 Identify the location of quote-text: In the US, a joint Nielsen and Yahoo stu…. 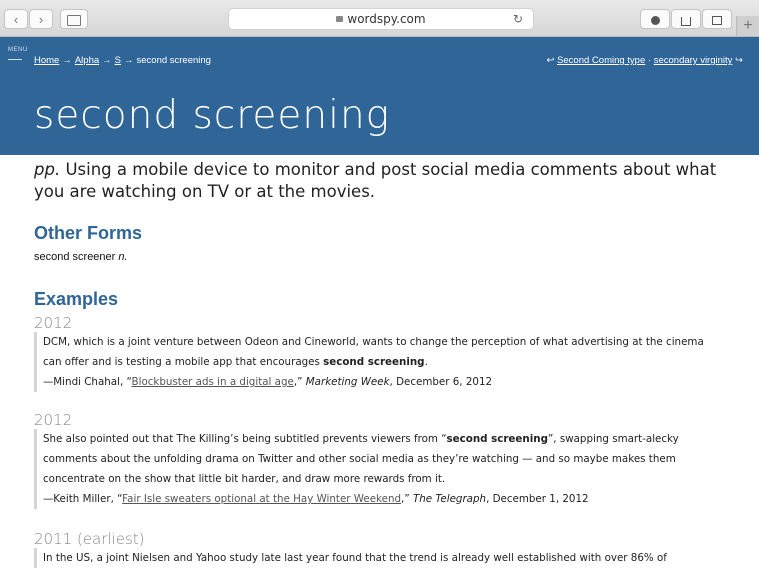
(355, 558).